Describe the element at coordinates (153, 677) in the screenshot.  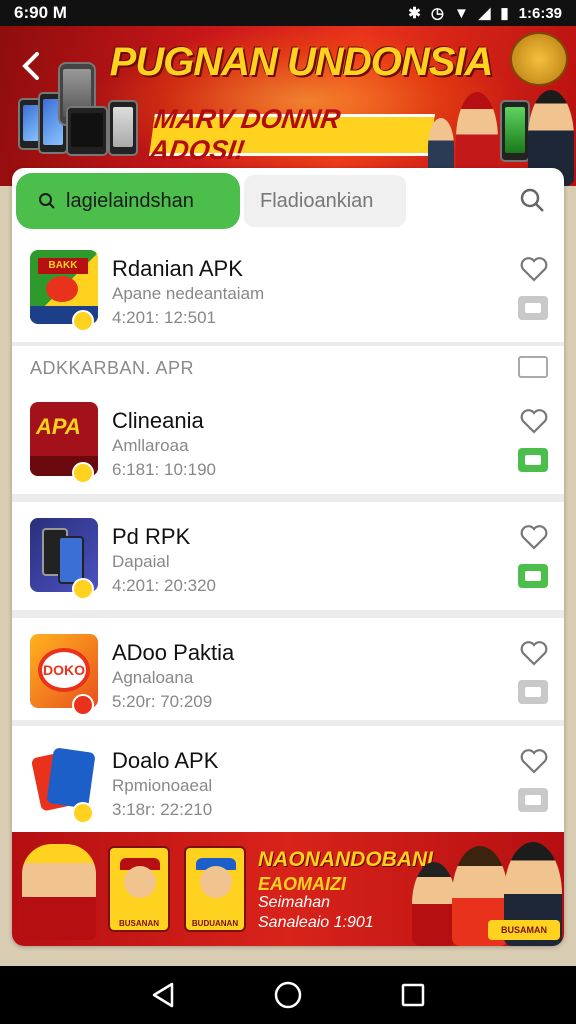
I see `app-desc: Agnaloana` at that location.